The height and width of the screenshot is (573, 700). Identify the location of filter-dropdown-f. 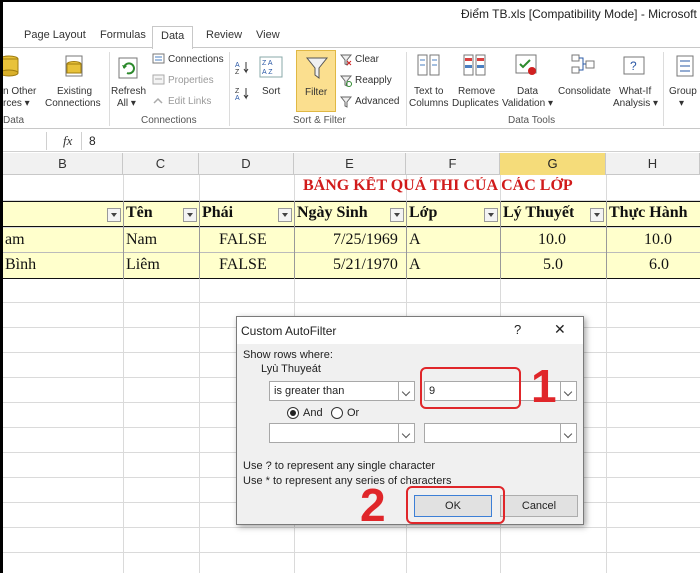
(491, 215).